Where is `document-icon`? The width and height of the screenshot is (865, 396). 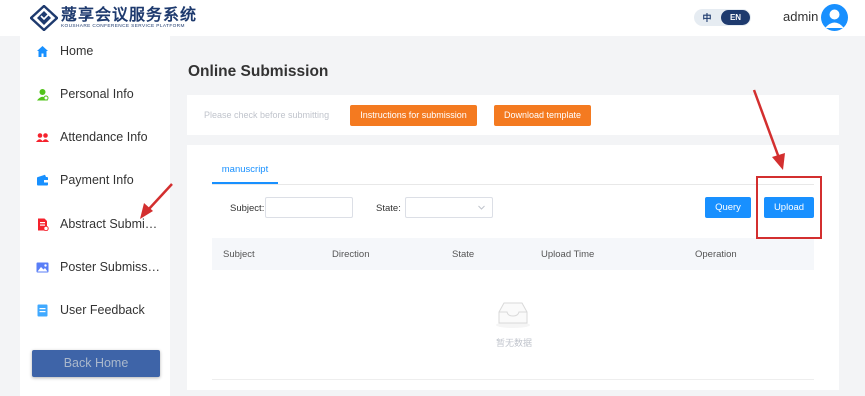
document-icon is located at coordinates (43, 224).